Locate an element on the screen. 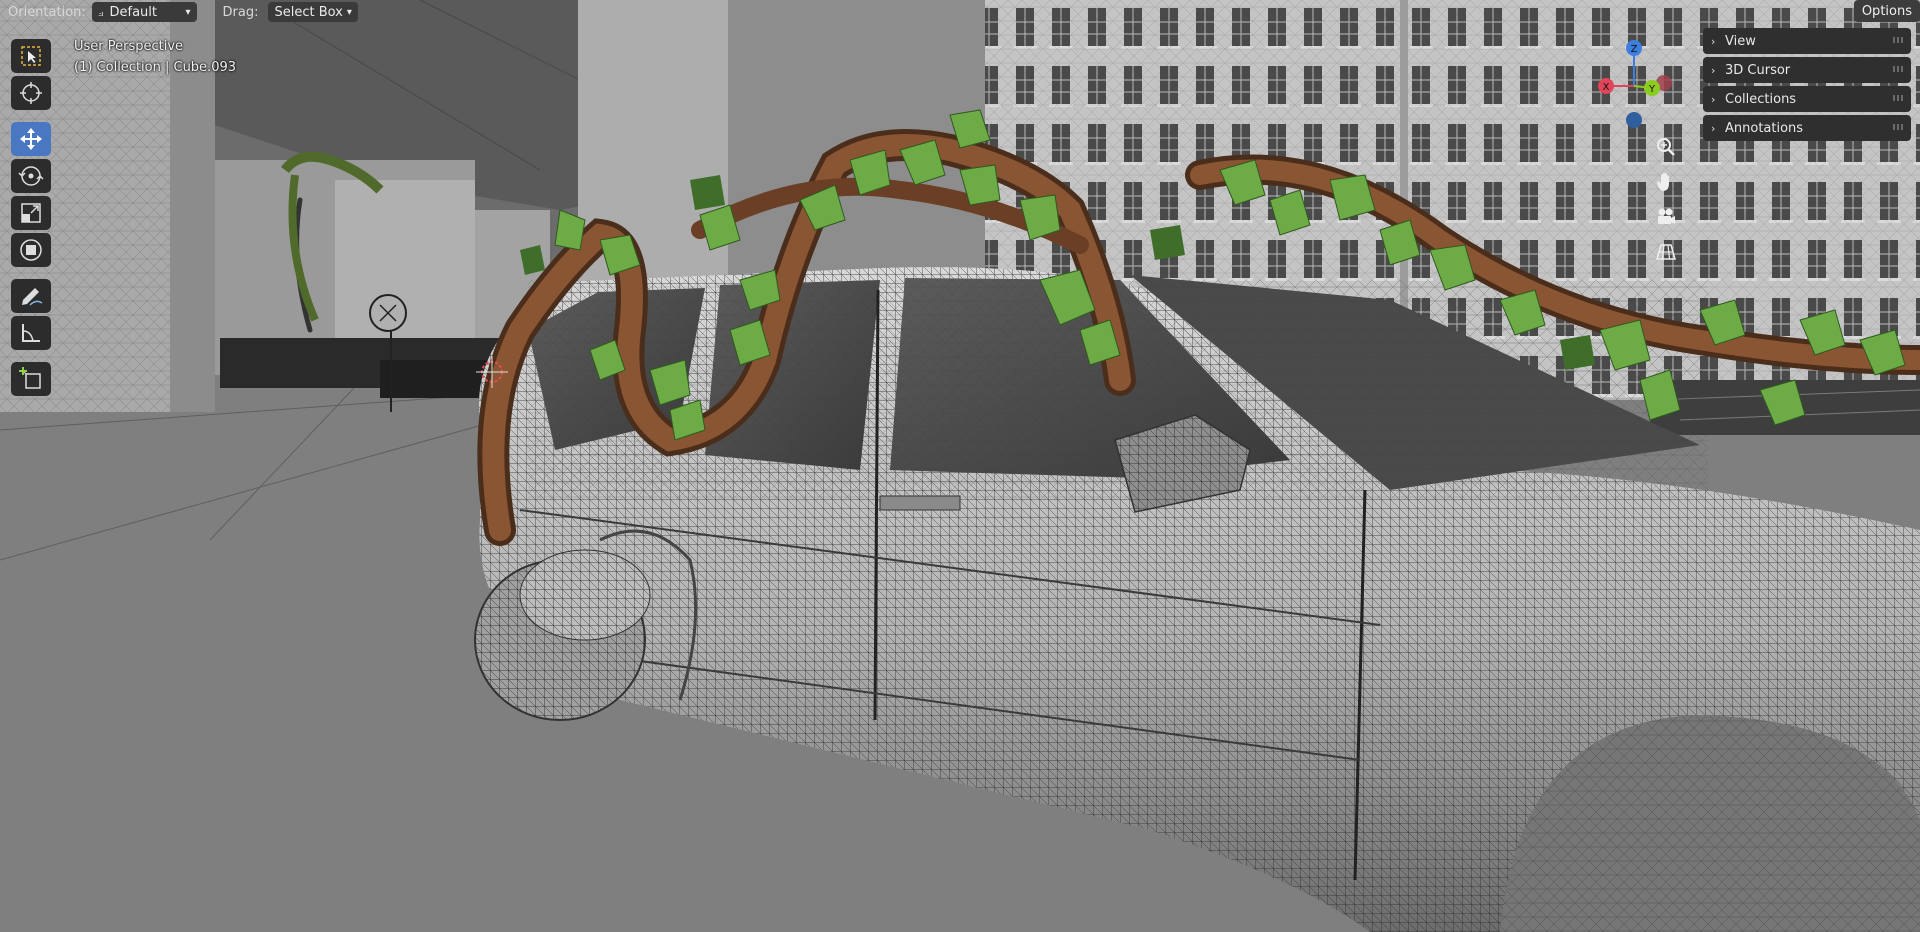 The width and height of the screenshot is (1920, 932). tool-select-box is located at coordinates (31, 56).